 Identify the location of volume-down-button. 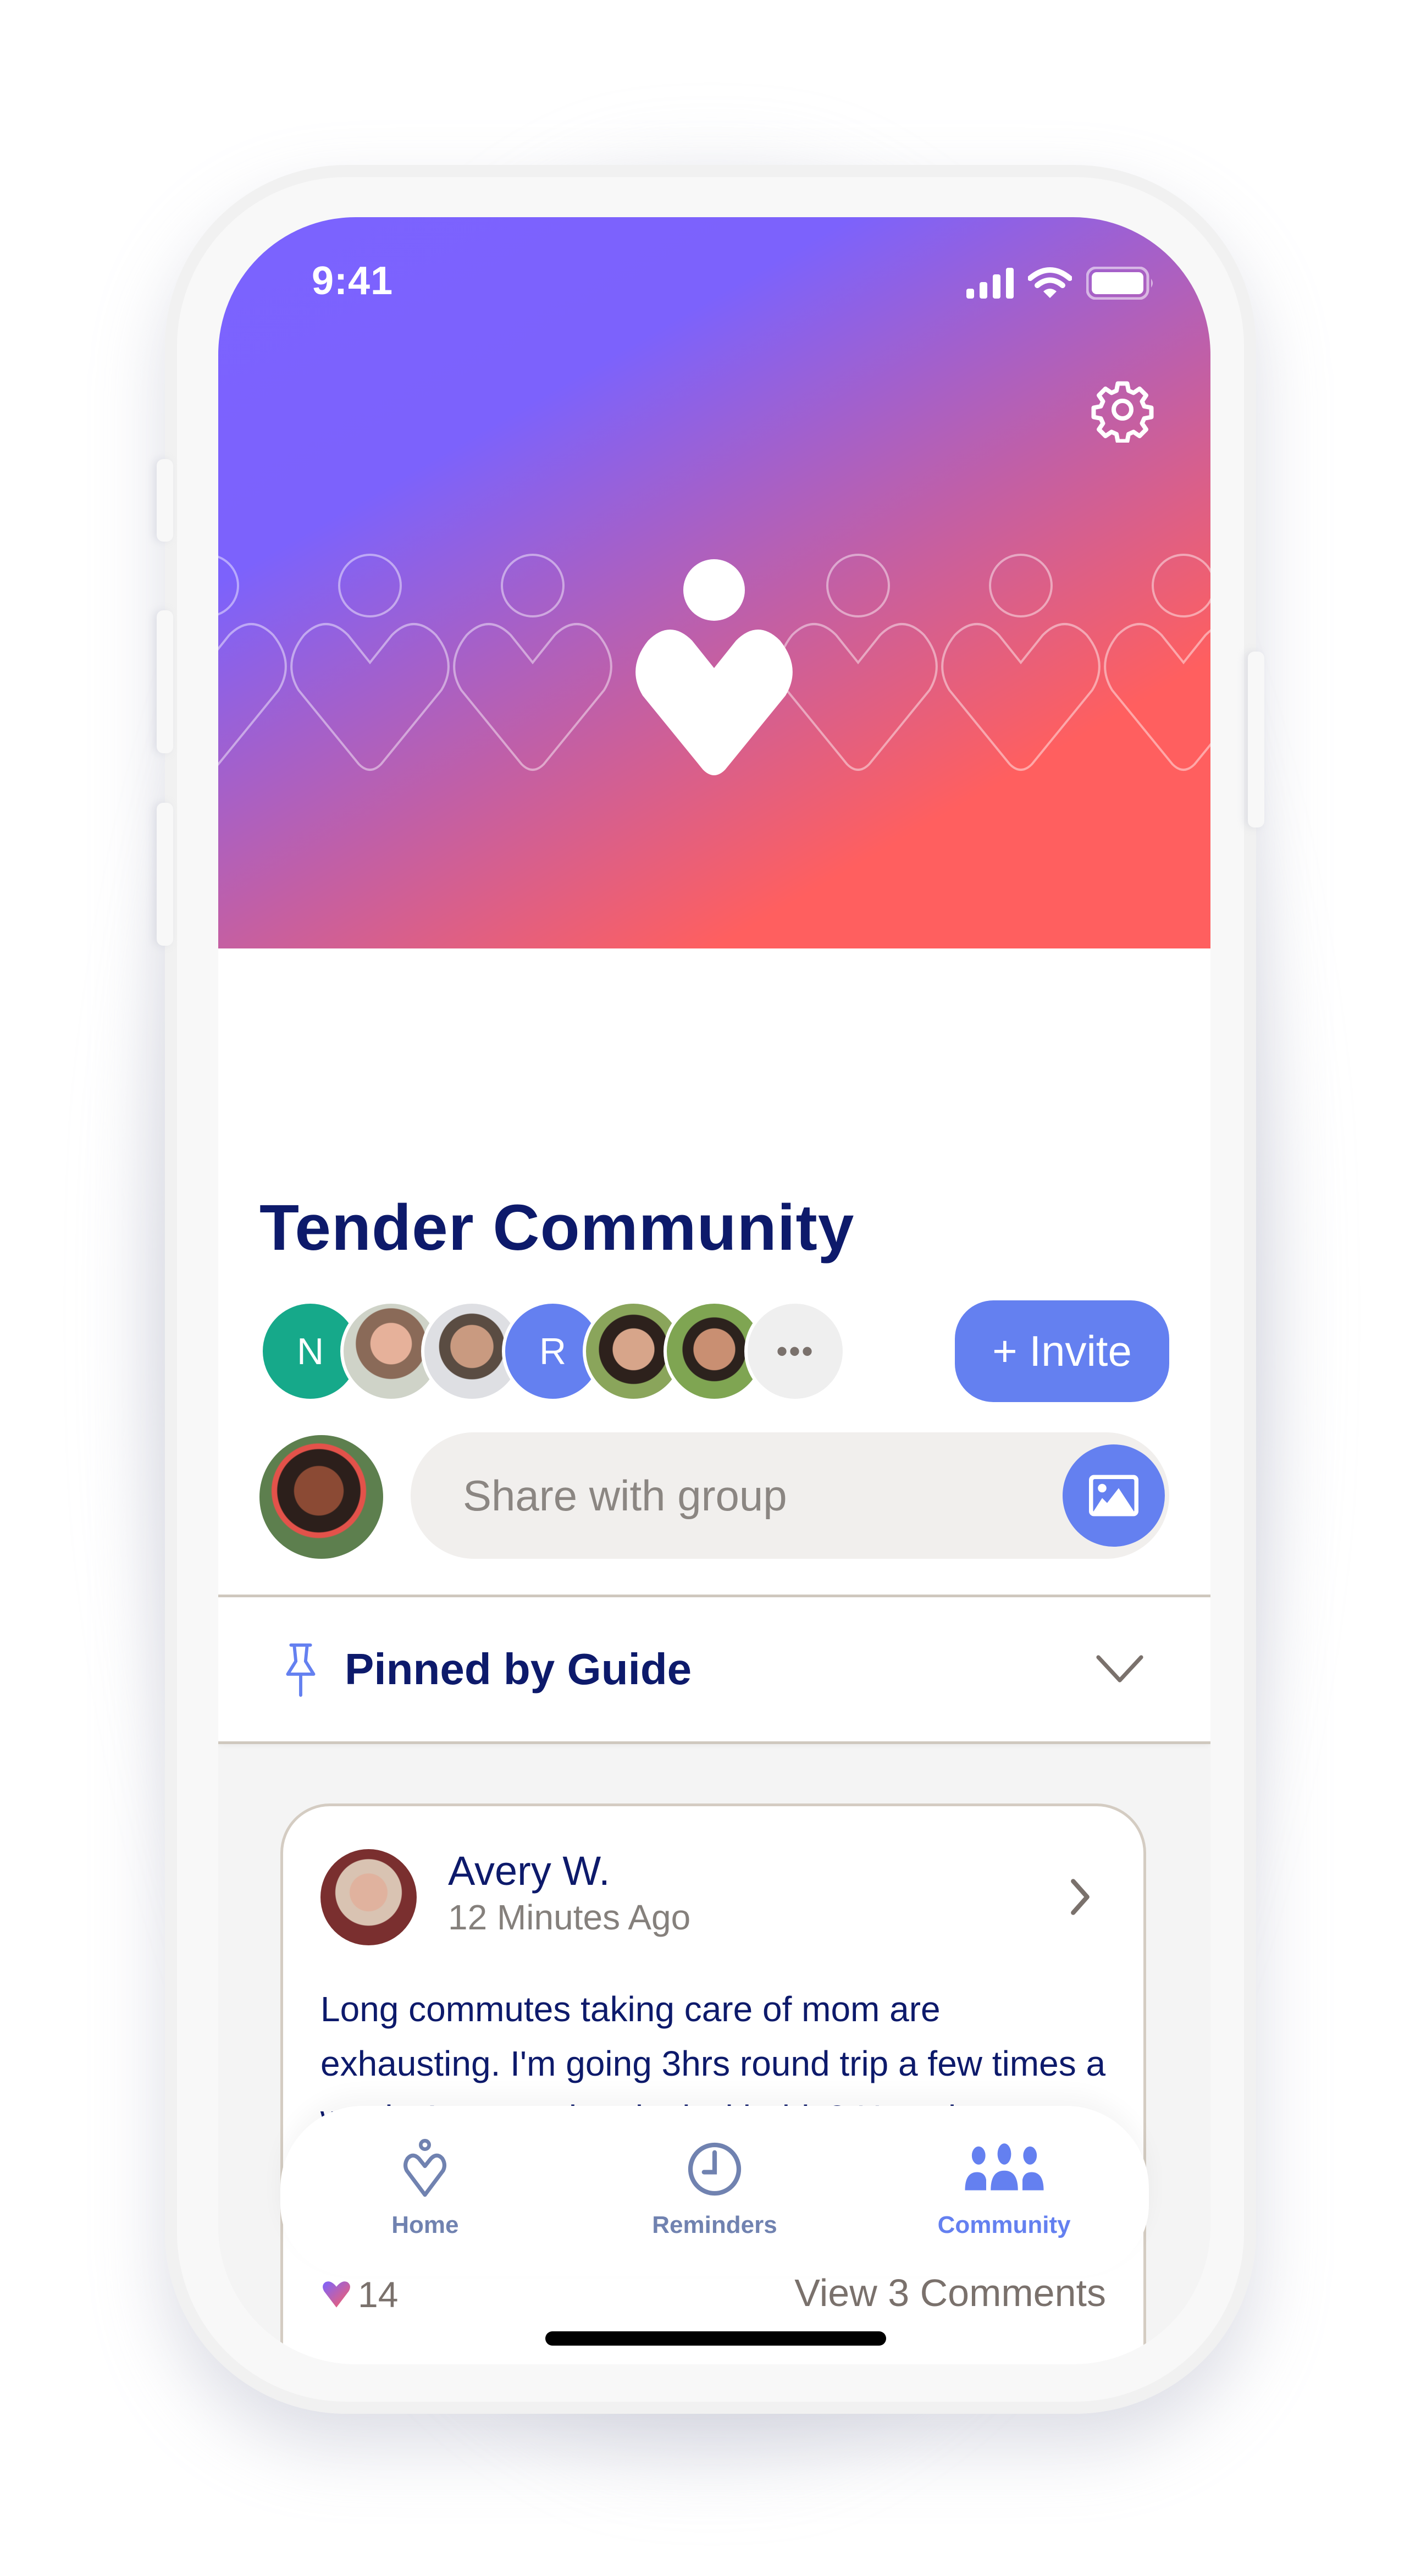
(165, 874).